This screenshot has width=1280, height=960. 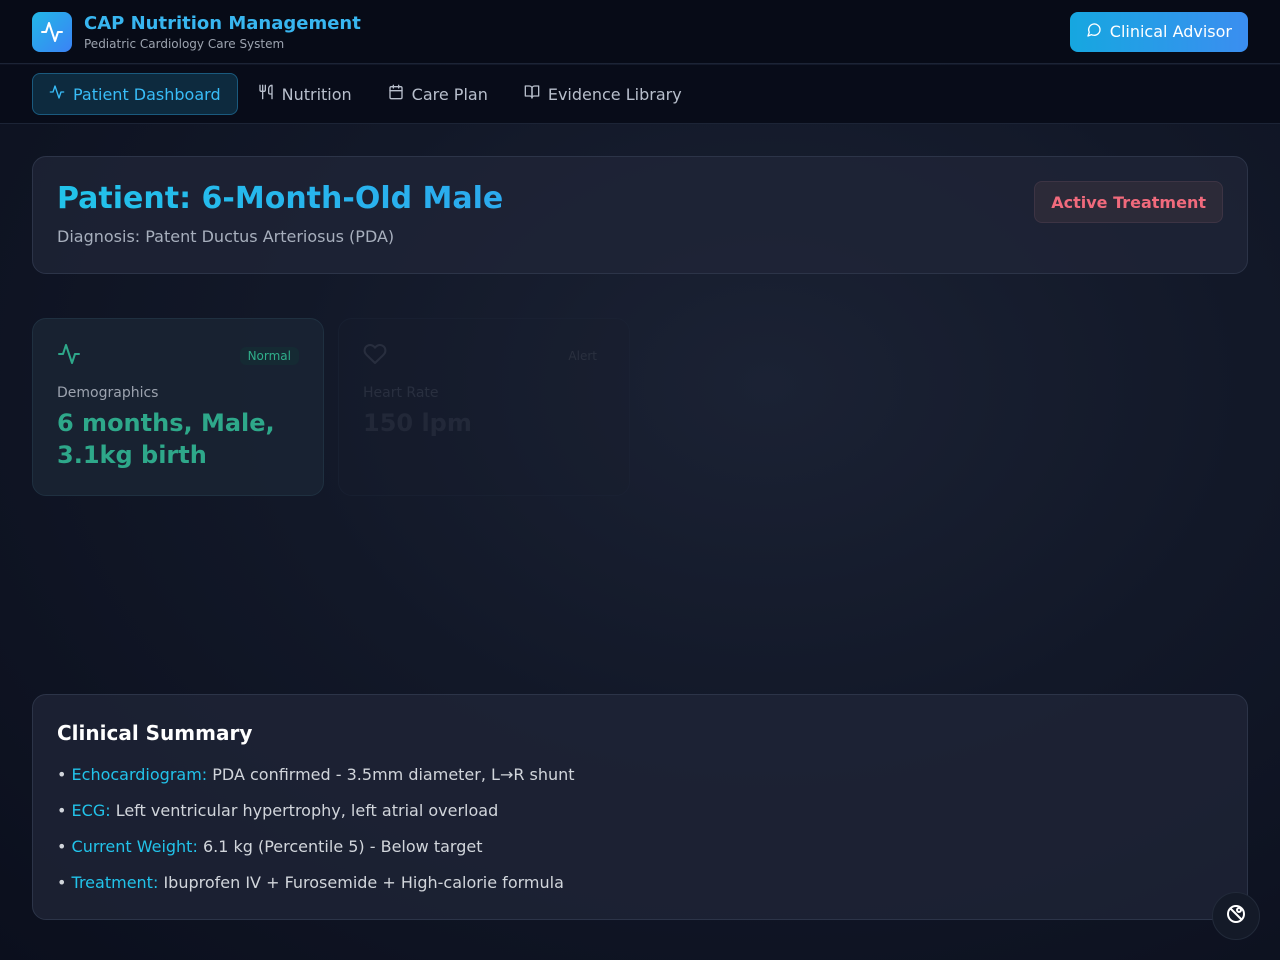 I want to click on summary-title: Clinical Summary, so click(x=155, y=733).